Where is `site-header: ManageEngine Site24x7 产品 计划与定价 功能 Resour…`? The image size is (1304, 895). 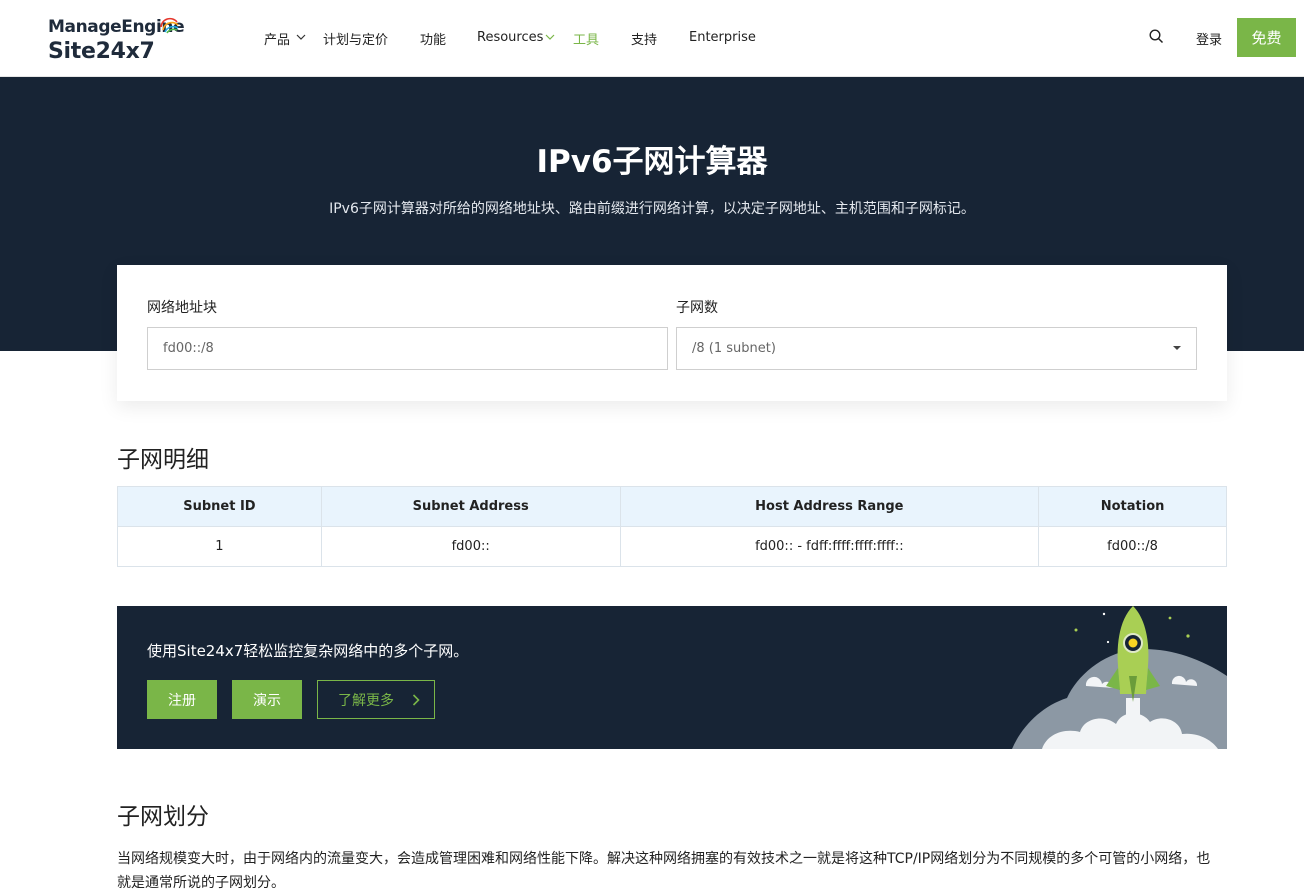
site-header: ManageEngine Site24x7 产品 计划与定价 功能 Resour… is located at coordinates (652, 38).